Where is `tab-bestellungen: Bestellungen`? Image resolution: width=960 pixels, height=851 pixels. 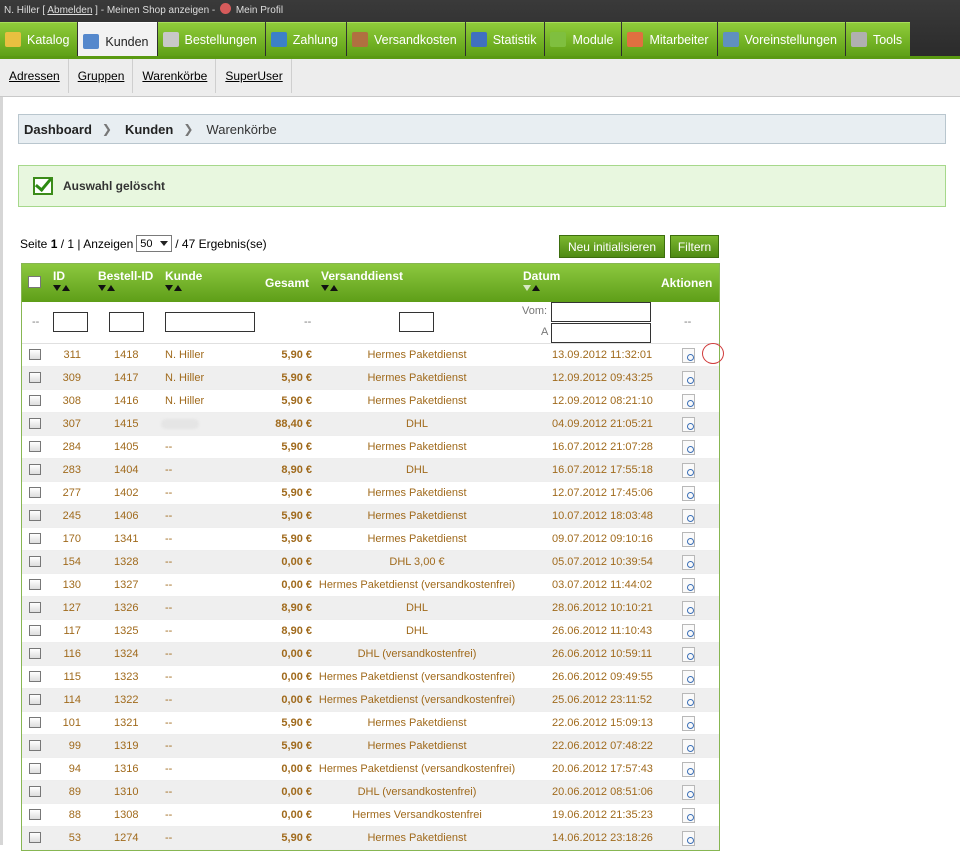
tab-bestellungen: Bestellungen is located at coordinates (211, 39).